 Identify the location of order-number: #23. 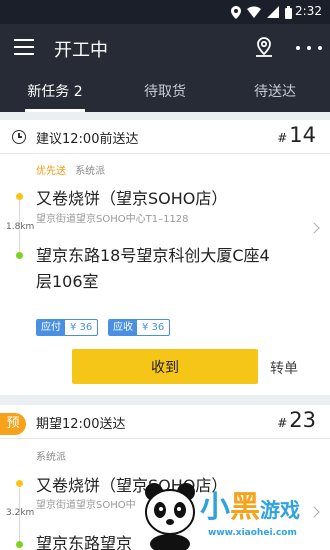
(296, 420).